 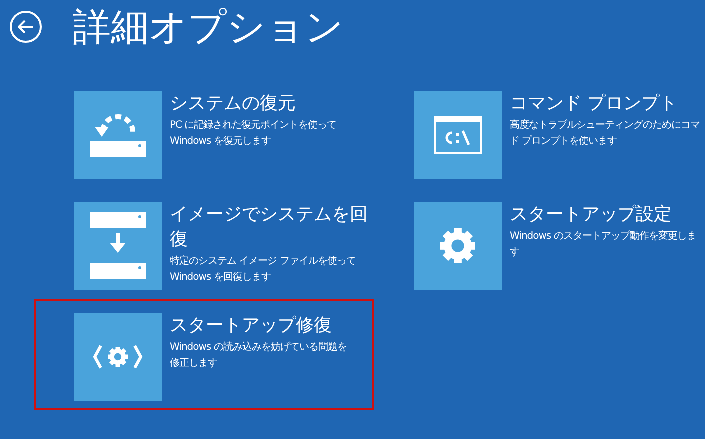 What do you see at coordinates (458, 246) in the screenshot?
I see `gear-icon` at bounding box center [458, 246].